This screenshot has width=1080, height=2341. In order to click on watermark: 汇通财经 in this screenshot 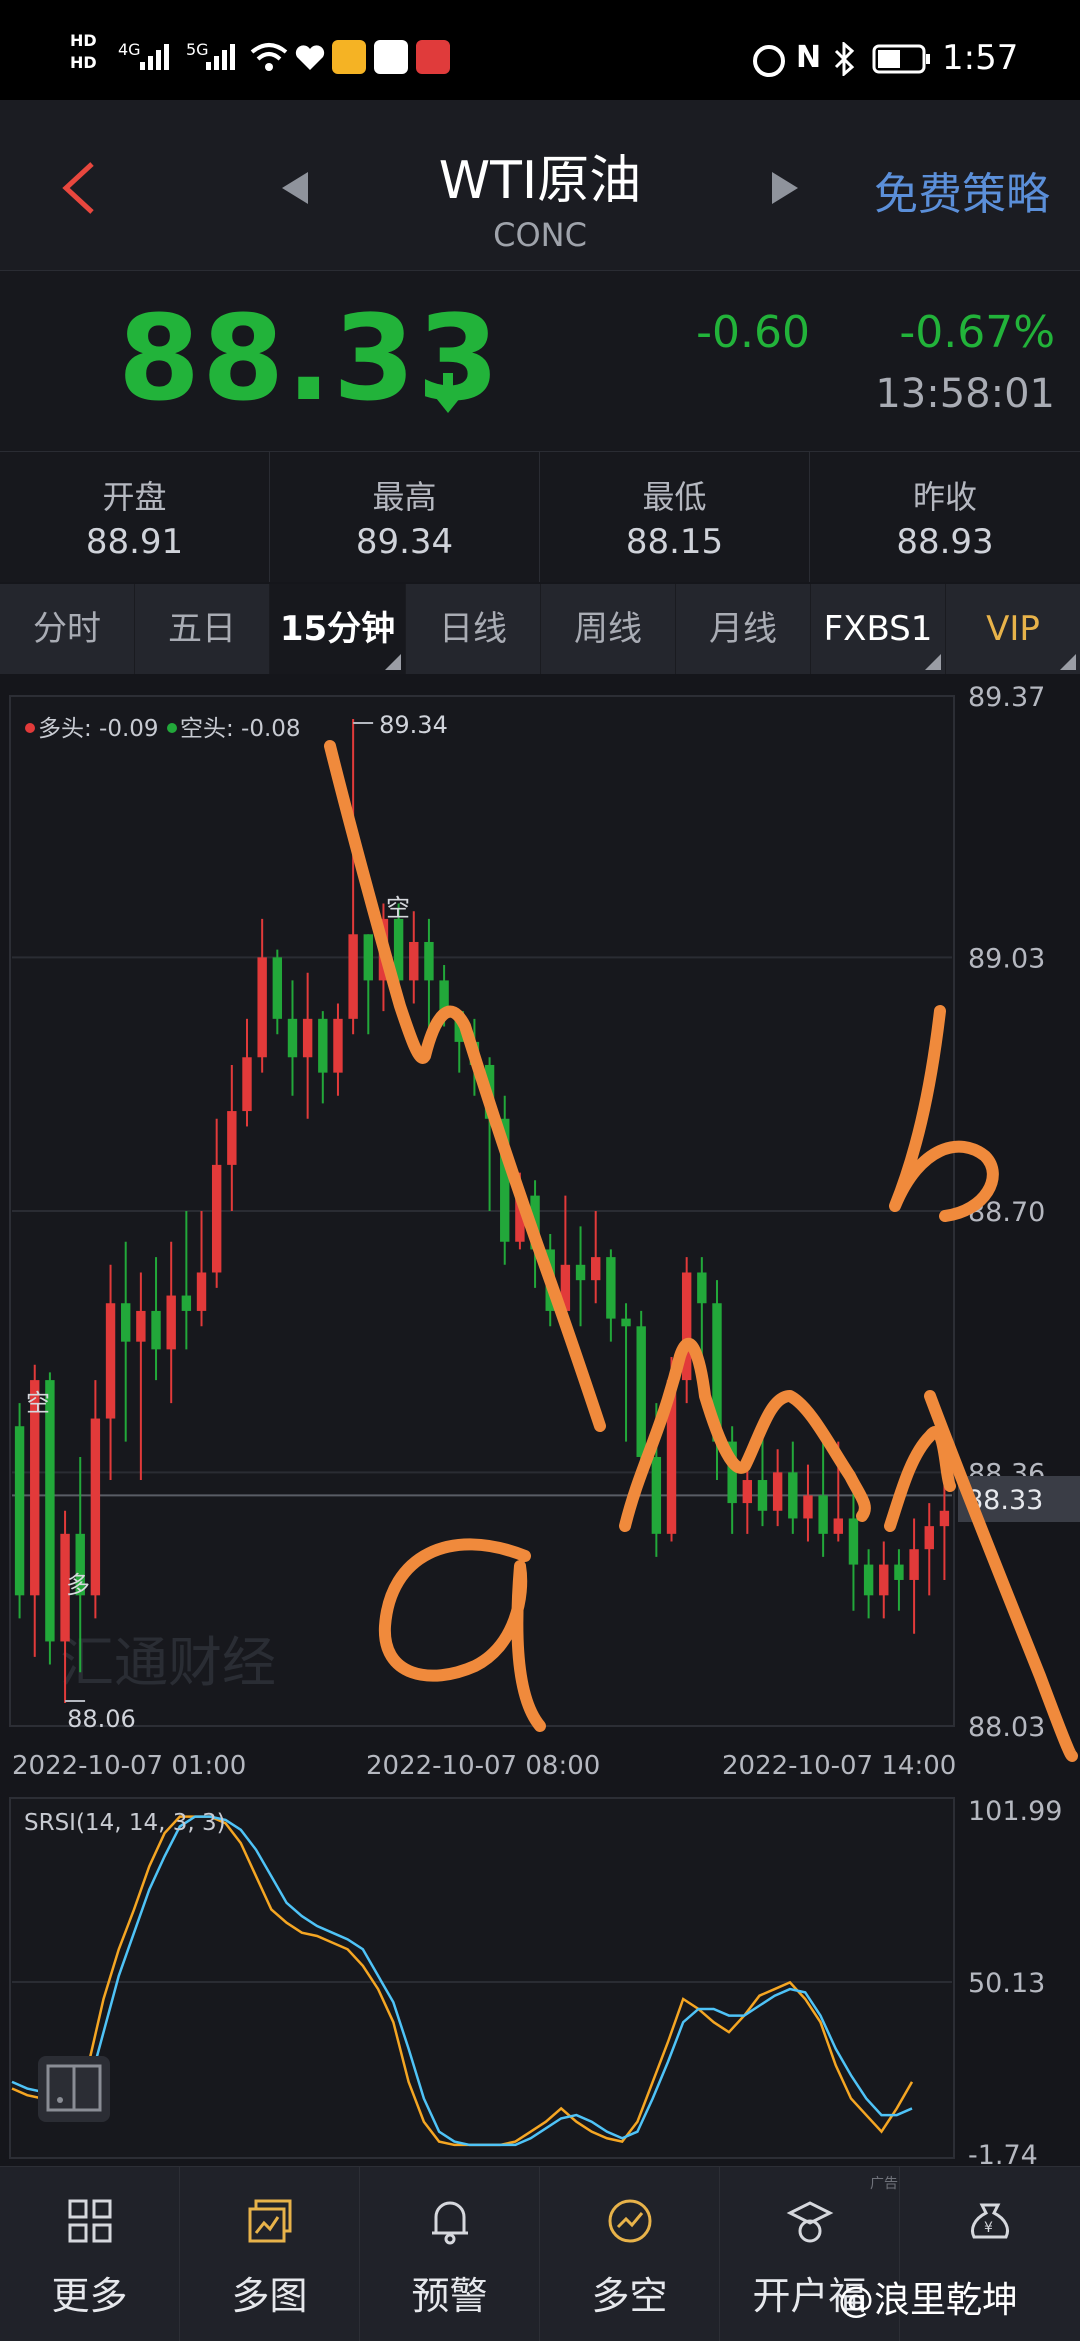, I will do `click(168, 1662)`.